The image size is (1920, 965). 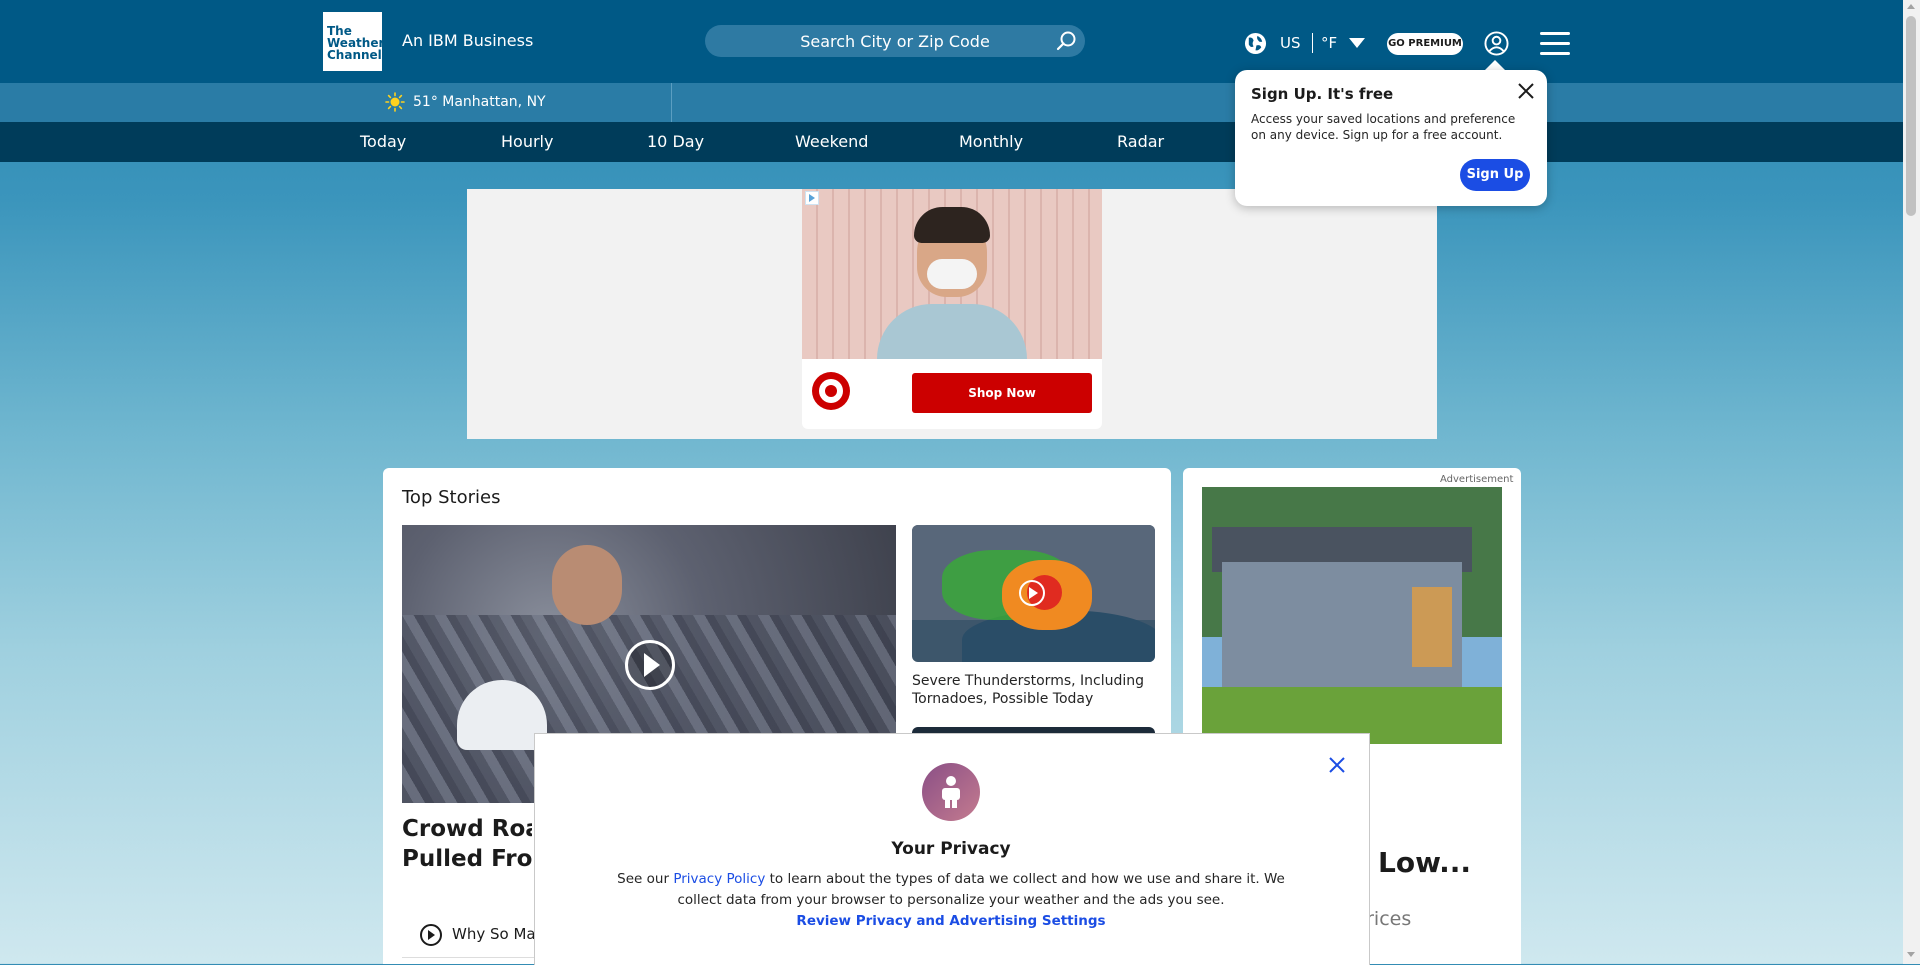 What do you see at coordinates (1357, 43) in the screenshot?
I see `chevron-down-icon` at bounding box center [1357, 43].